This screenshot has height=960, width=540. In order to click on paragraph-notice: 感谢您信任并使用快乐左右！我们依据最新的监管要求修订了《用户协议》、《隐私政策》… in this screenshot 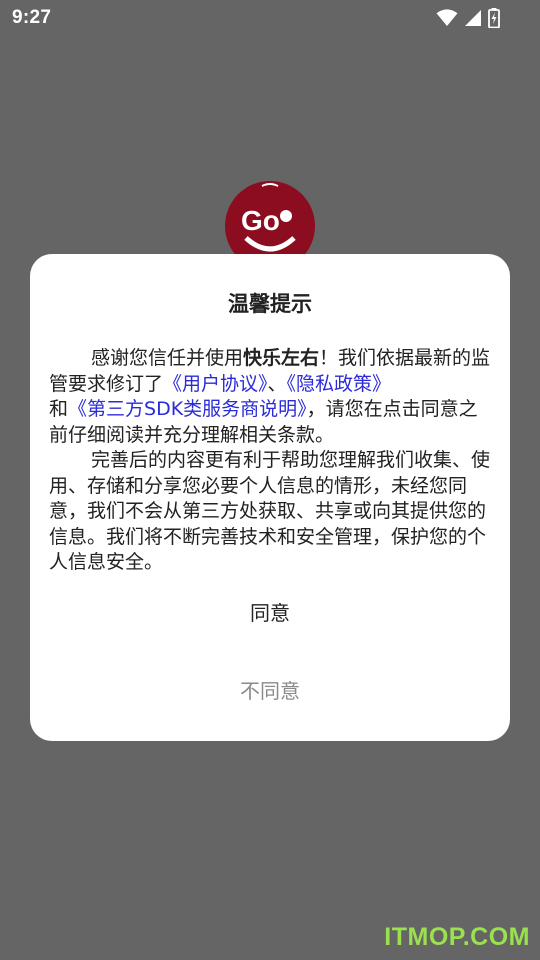, I will do `click(271, 397)`.